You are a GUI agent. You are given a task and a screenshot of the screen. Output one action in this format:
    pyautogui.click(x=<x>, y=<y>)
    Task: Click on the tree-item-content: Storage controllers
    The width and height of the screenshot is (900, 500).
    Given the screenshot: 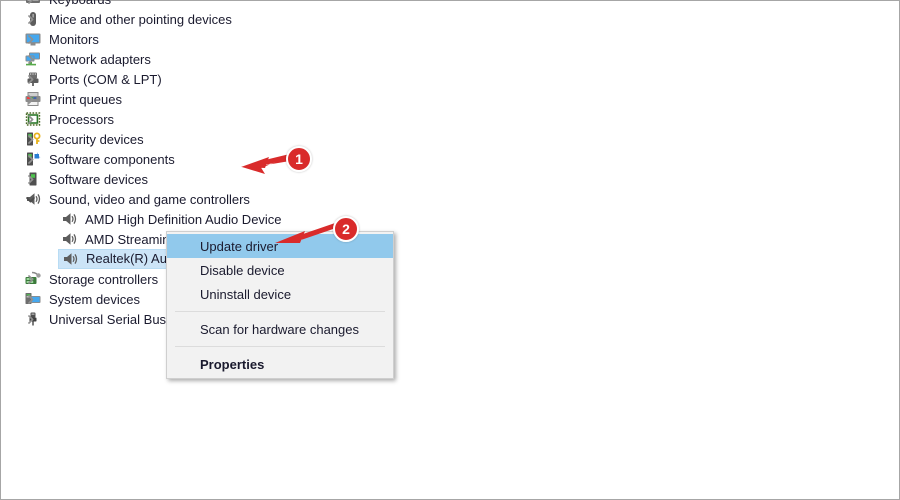 What is the action you would take?
    pyautogui.click(x=92, y=279)
    